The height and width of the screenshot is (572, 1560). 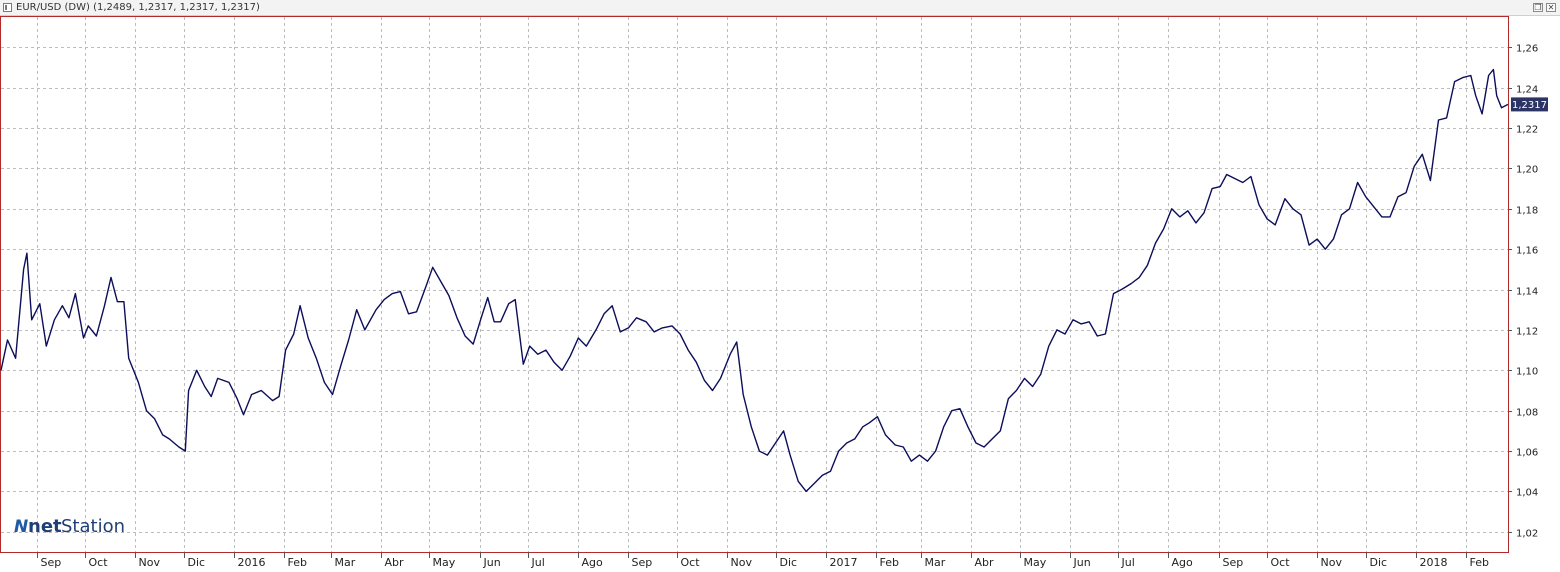 I want to click on y-tick-label: 1,10, so click(x=1527, y=372).